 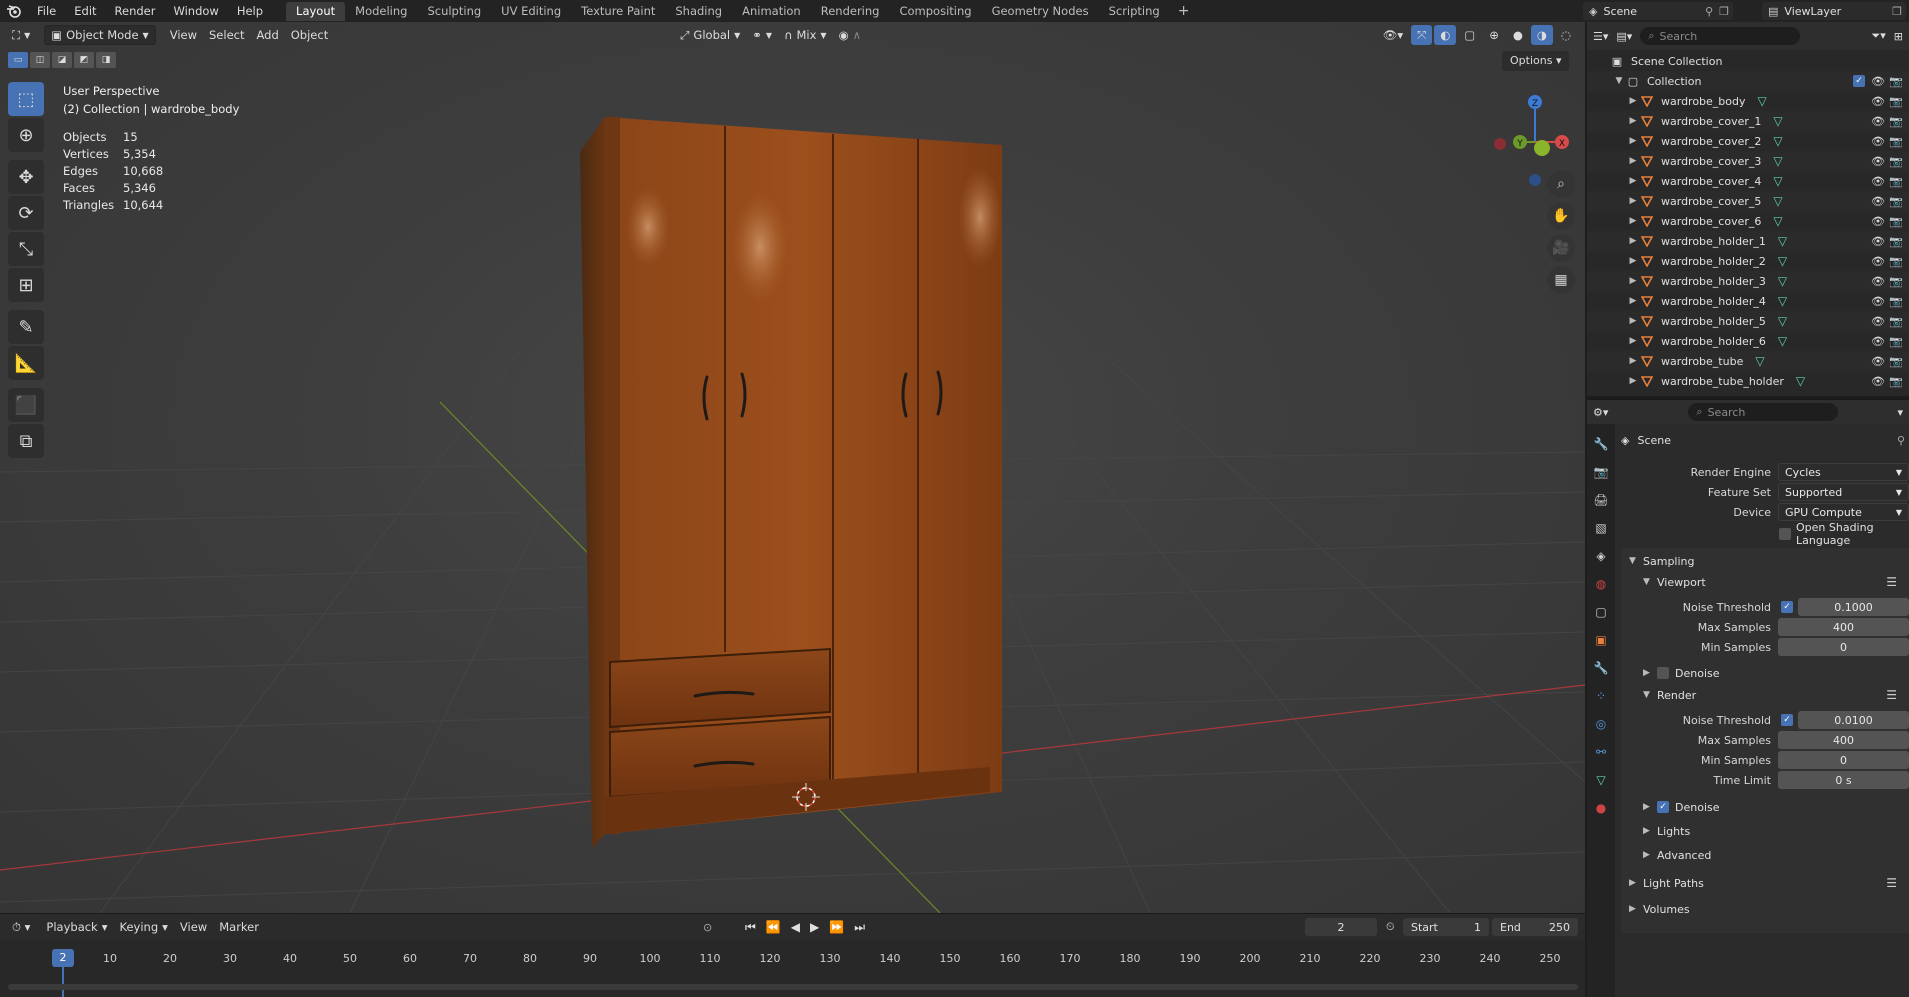 What do you see at coordinates (1541, 35) in the screenshot?
I see `material-shading-icon: ◑` at bounding box center [1541, 35].